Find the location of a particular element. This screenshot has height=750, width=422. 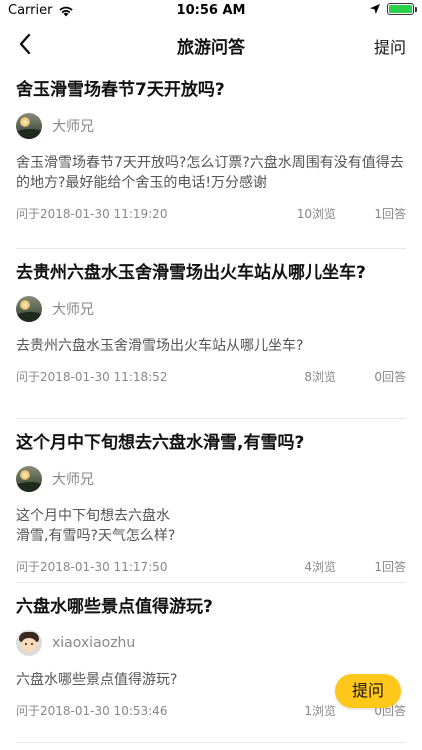

question-body: 这个月中下旬想去六盘水 滑雪,有雪吗?天气怎么样? is located at coordinates (96, 526).